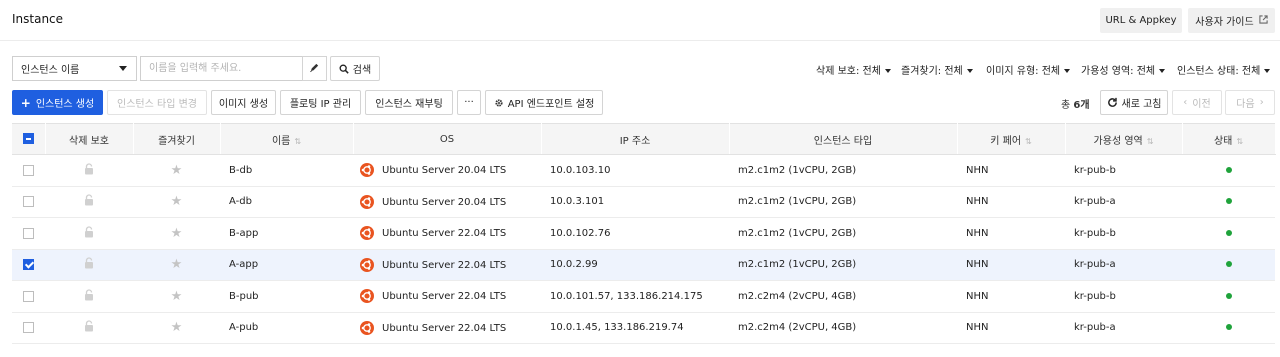 This screenshot has height=357, width=1280. What do you see at coordinates (1118, 71) in the screenshot?
I see `filter-label: 가용성 영역: 전체` at bounding box center [1118, 71].